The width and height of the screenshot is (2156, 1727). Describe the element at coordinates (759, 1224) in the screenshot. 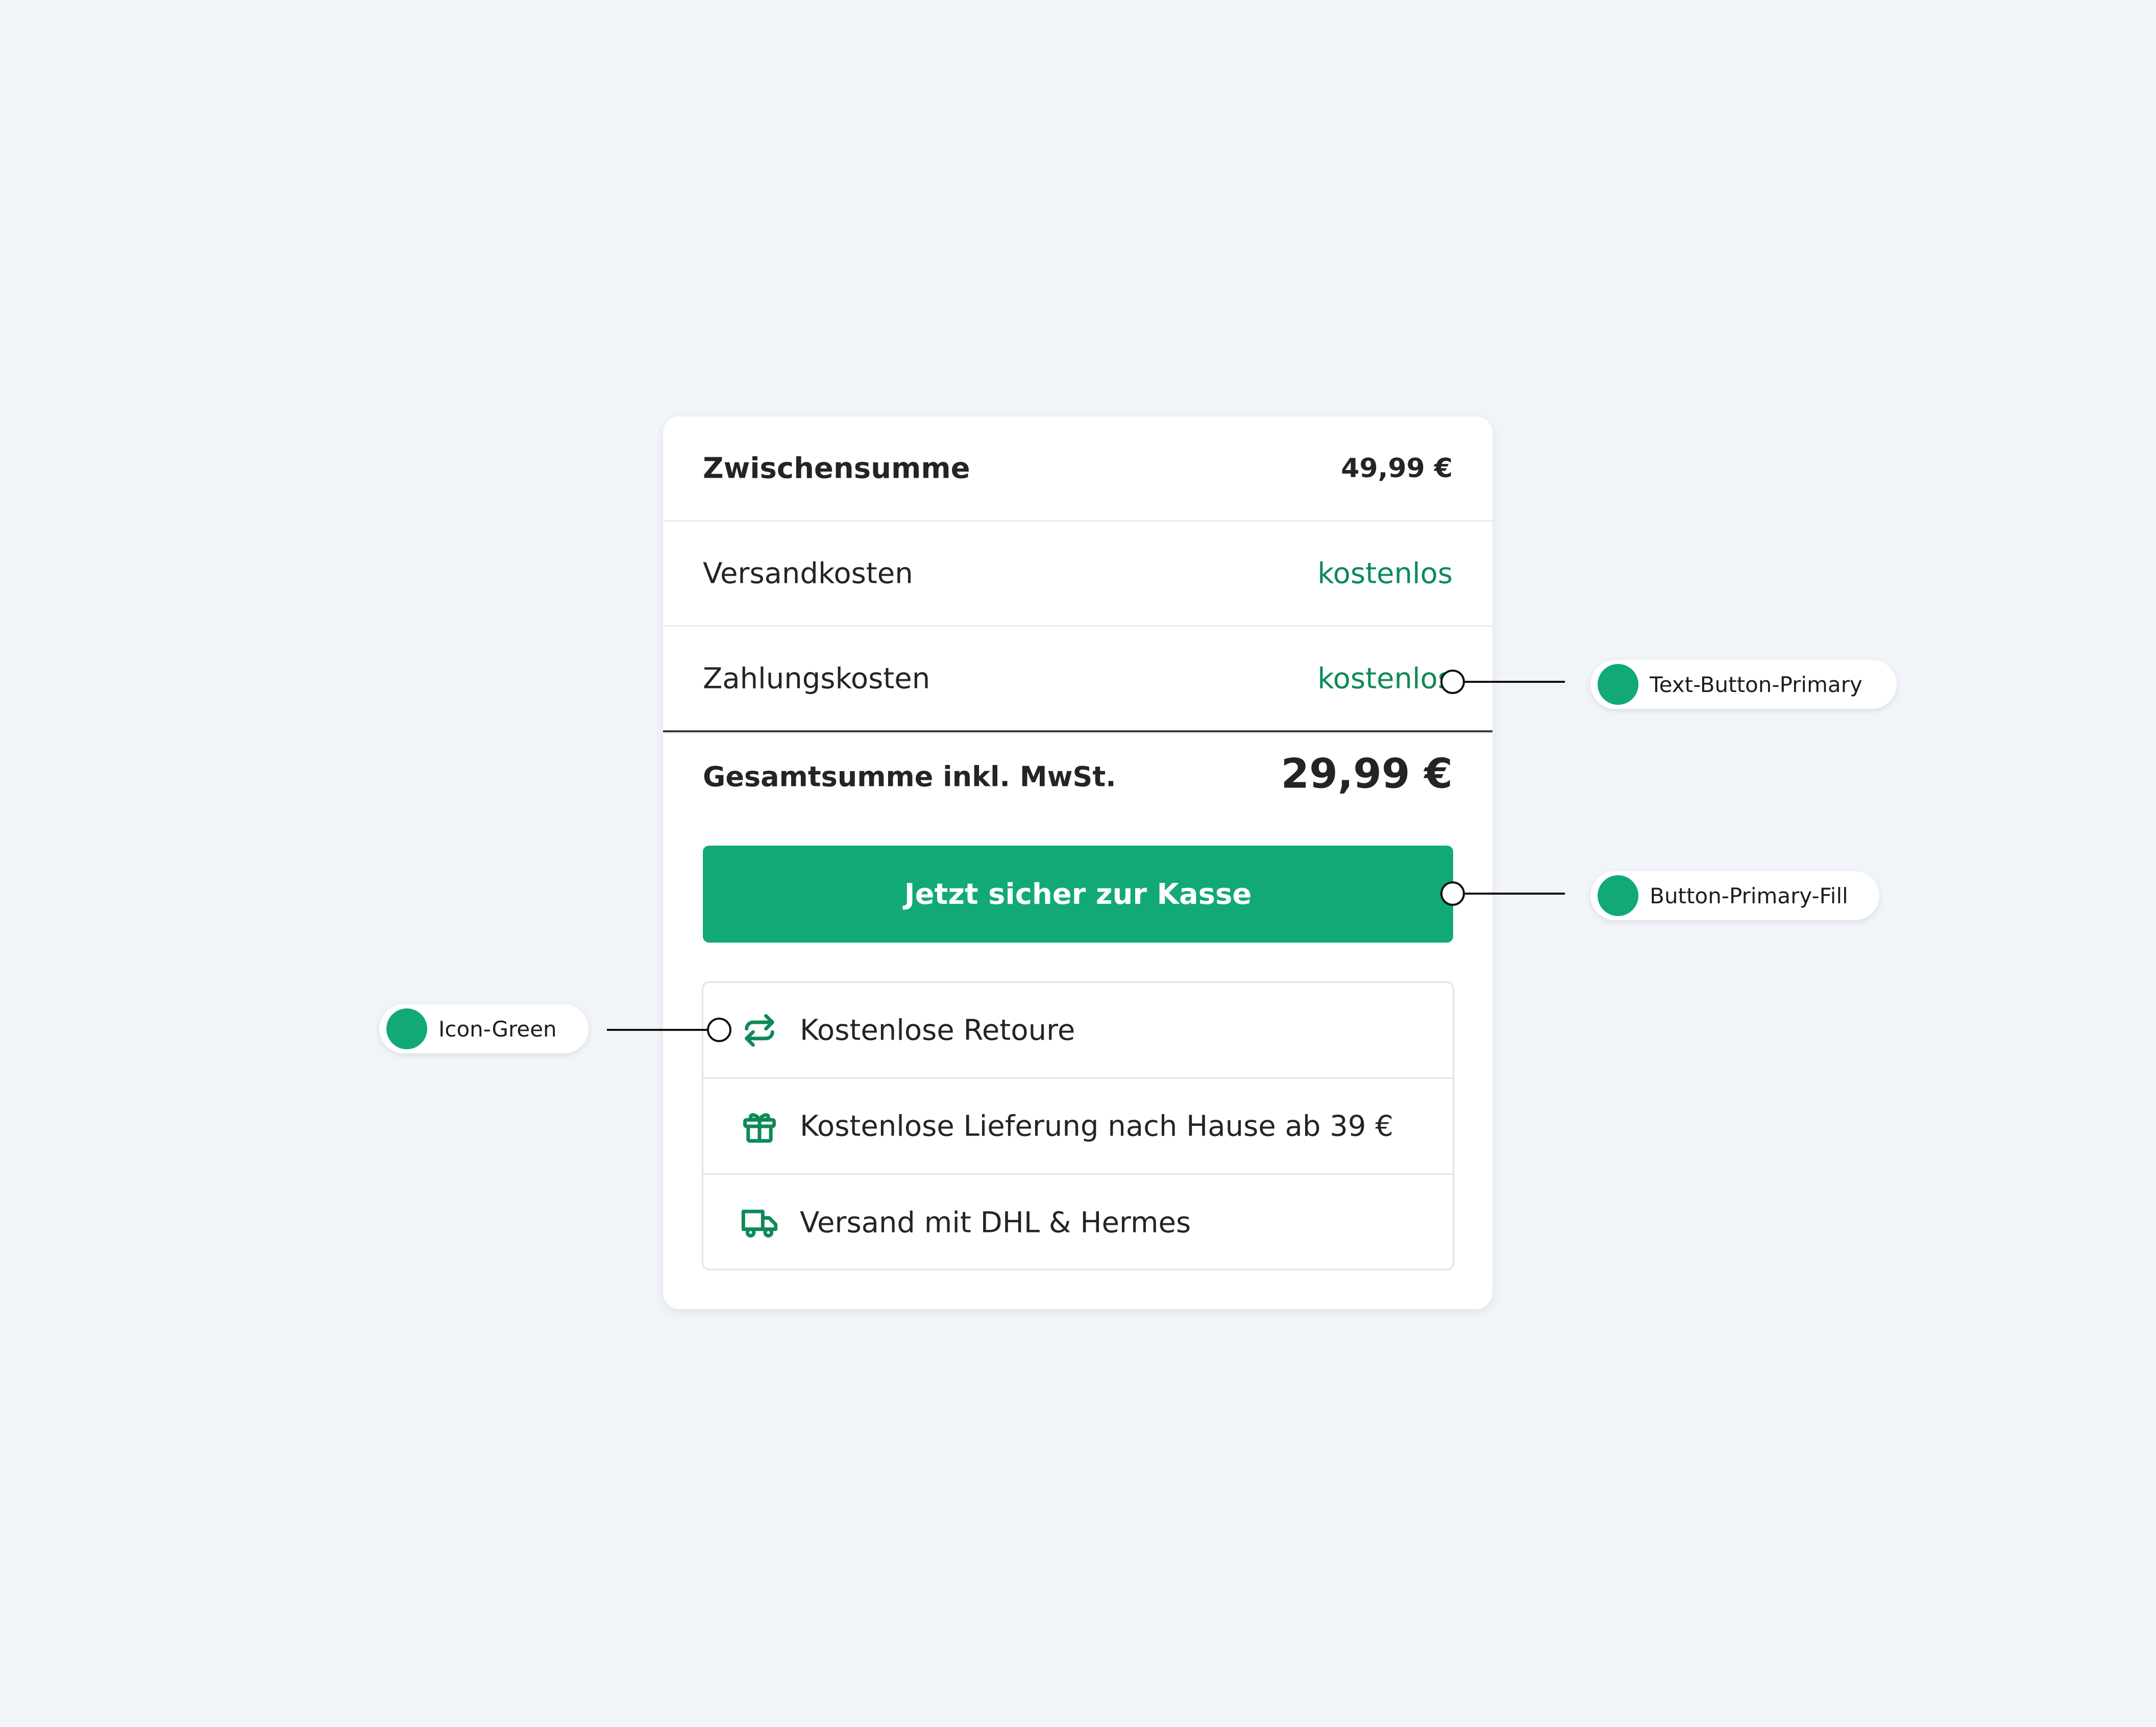

I see `truck-icon` at that location.